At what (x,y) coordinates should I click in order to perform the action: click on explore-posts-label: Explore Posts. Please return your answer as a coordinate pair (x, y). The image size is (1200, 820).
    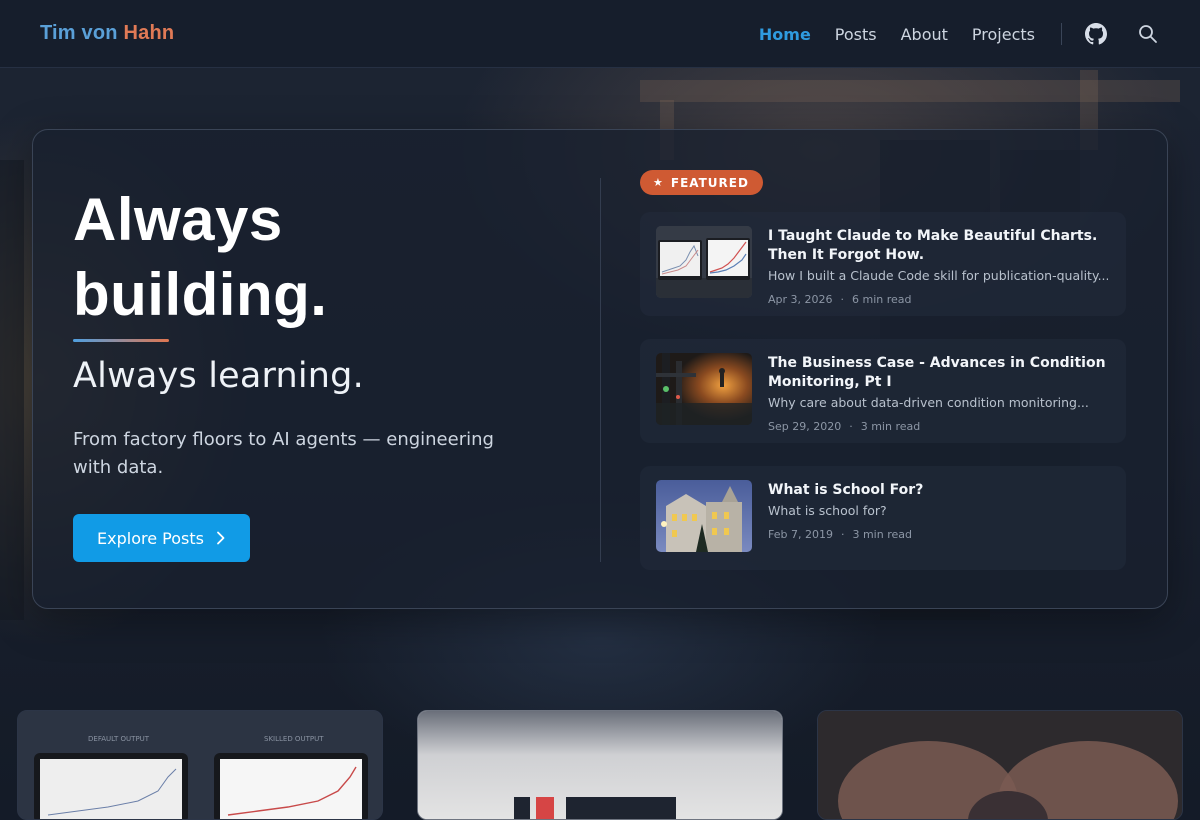
    Looking at the image, I should click on (150, 538).